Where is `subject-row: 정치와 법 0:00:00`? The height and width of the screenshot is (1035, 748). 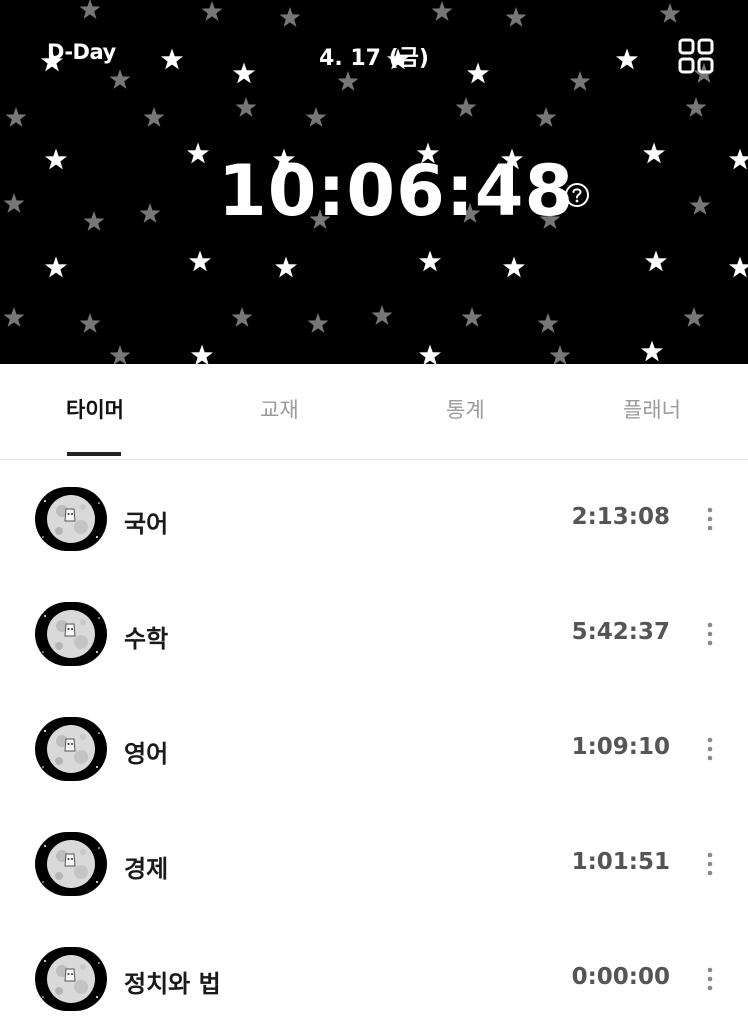 subject-row: 정치와 법 0:00:00 is located at coordinates (374, 977).